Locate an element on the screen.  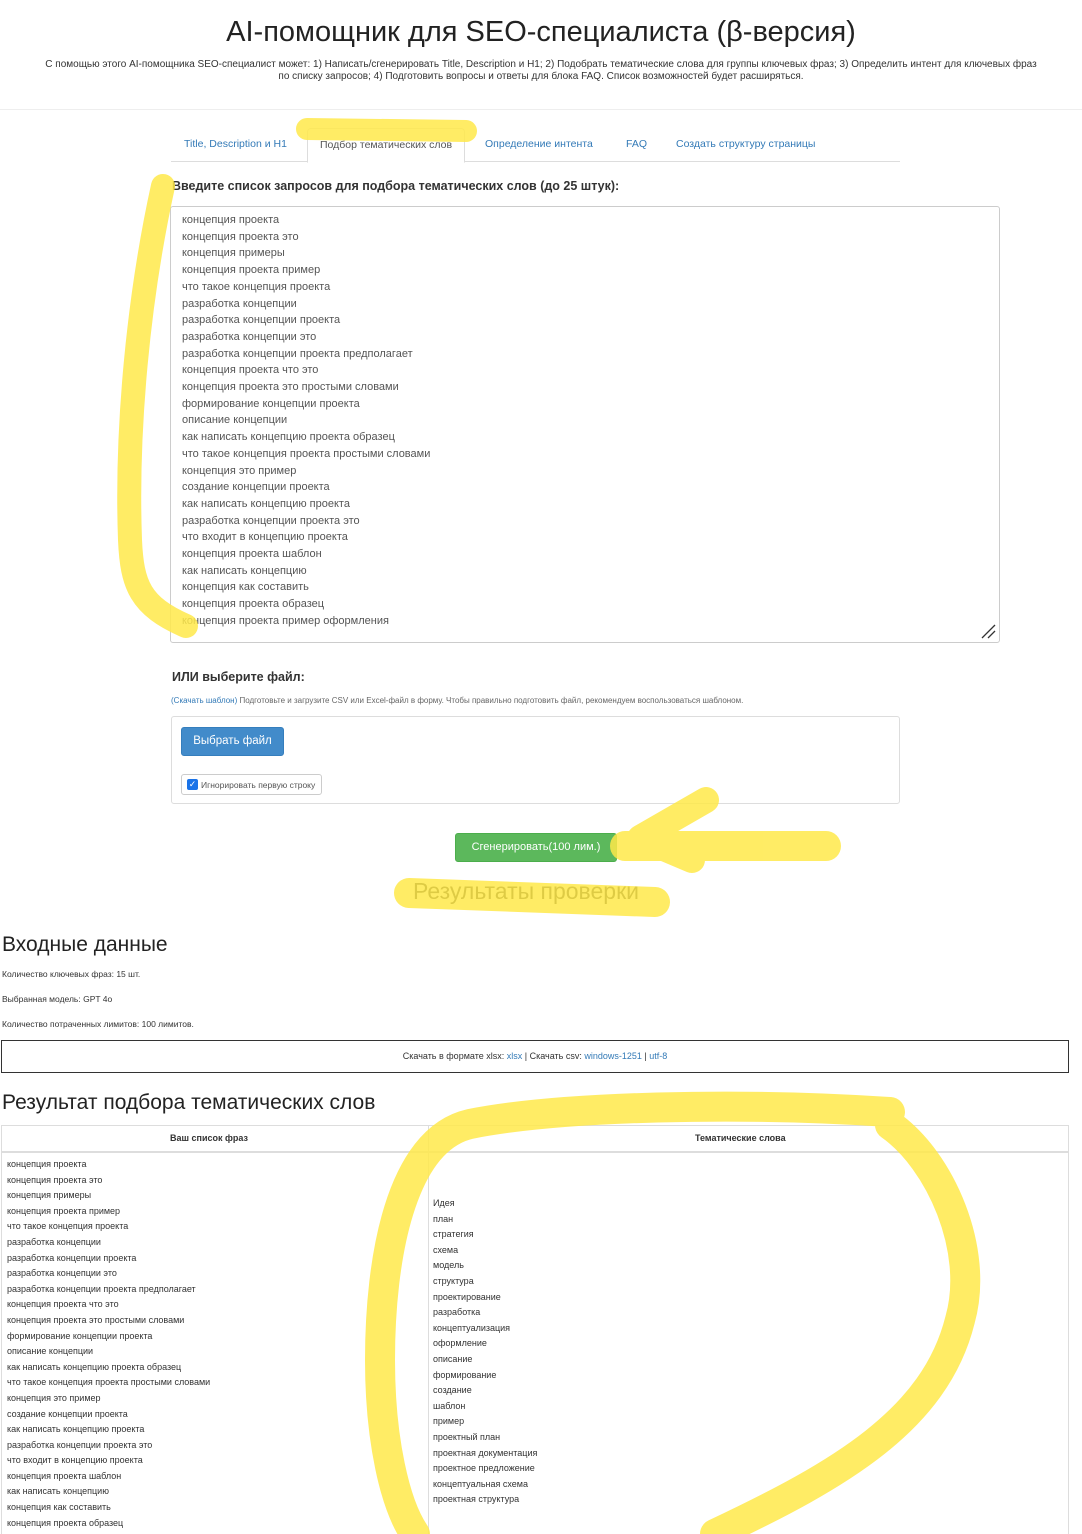
query-line: концепция примеры is located at coordinates (233, 253).